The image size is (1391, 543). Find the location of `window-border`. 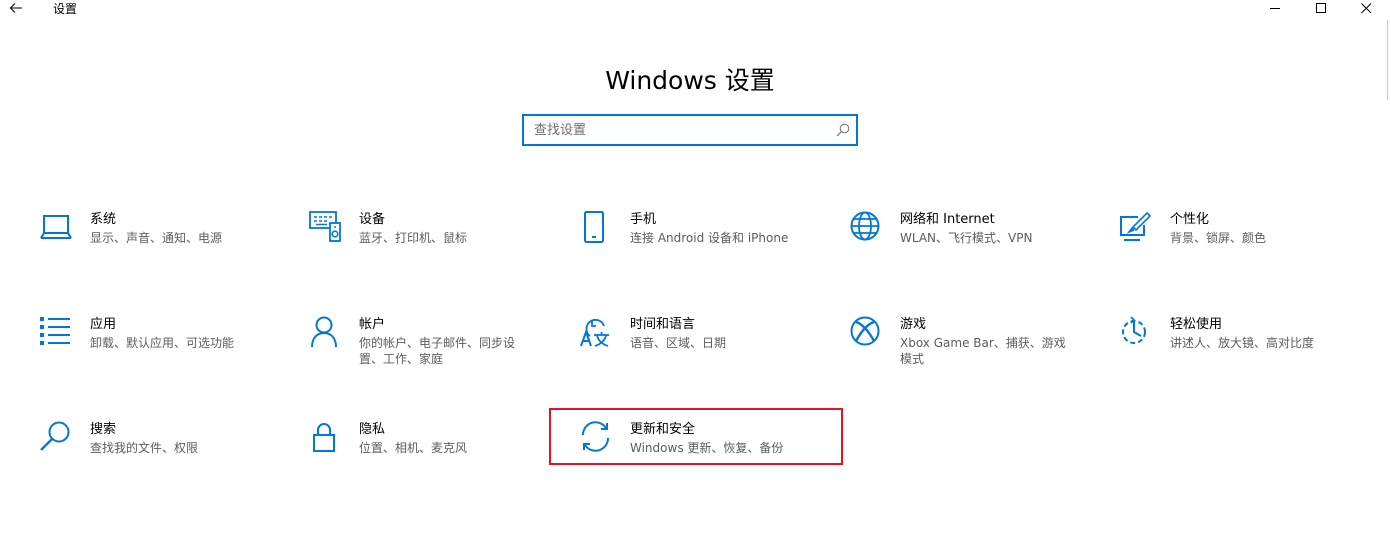

window-border is located at coordinates (1387, 60).